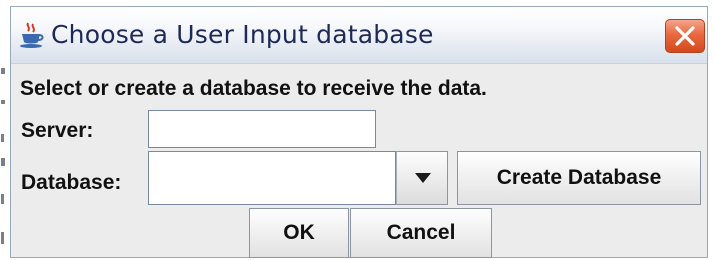  Describe the element at coordinates (57, 130) in the screenshot. I see `server-label: Server:` at that location.